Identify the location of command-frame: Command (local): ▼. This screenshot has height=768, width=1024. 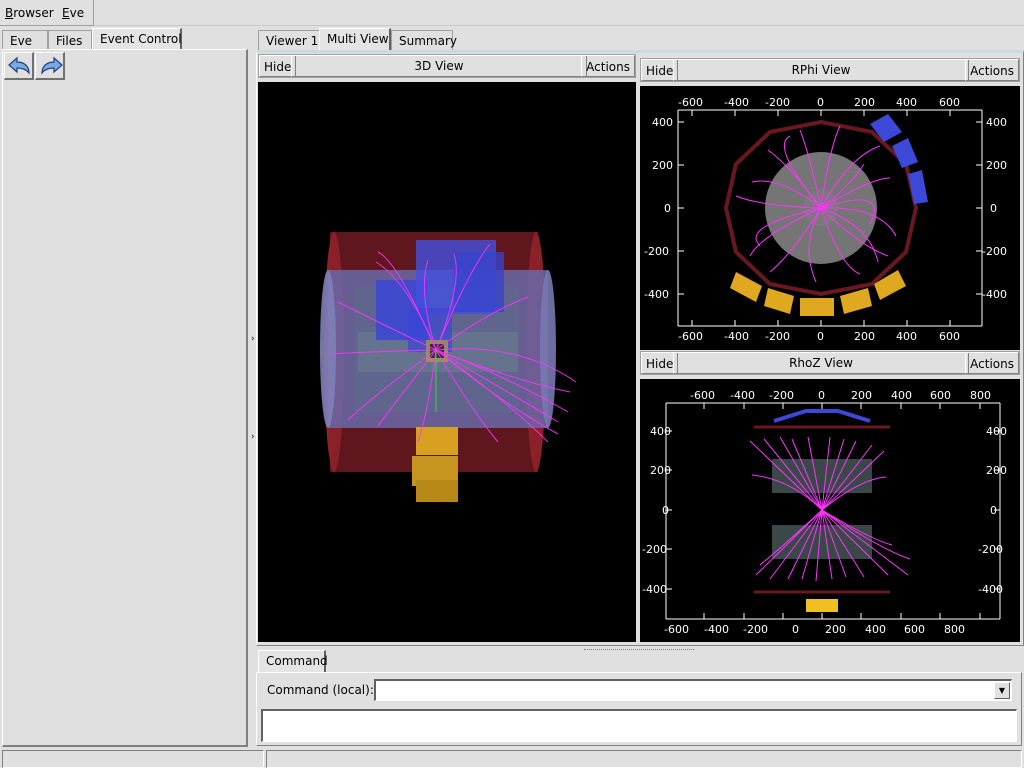
(639, 709).